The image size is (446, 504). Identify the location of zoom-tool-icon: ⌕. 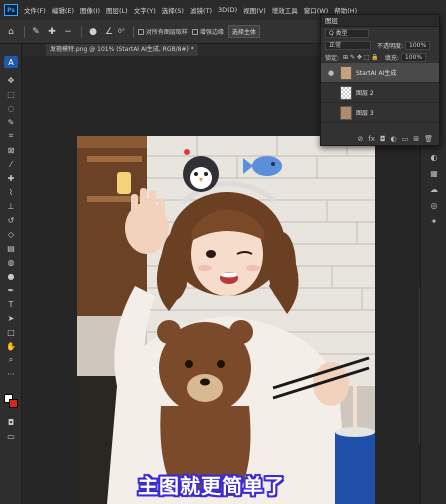
(11, 360).